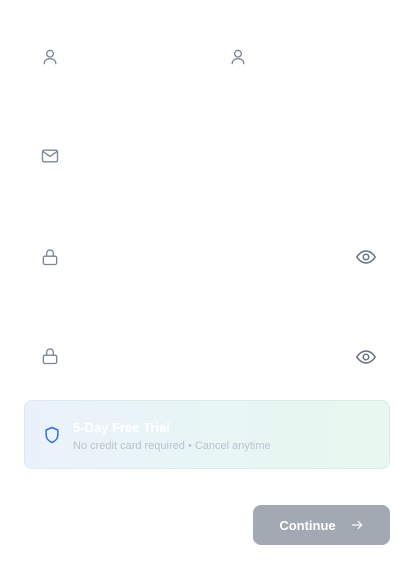  I want to click on confirm-password-input, so click(207, 357).